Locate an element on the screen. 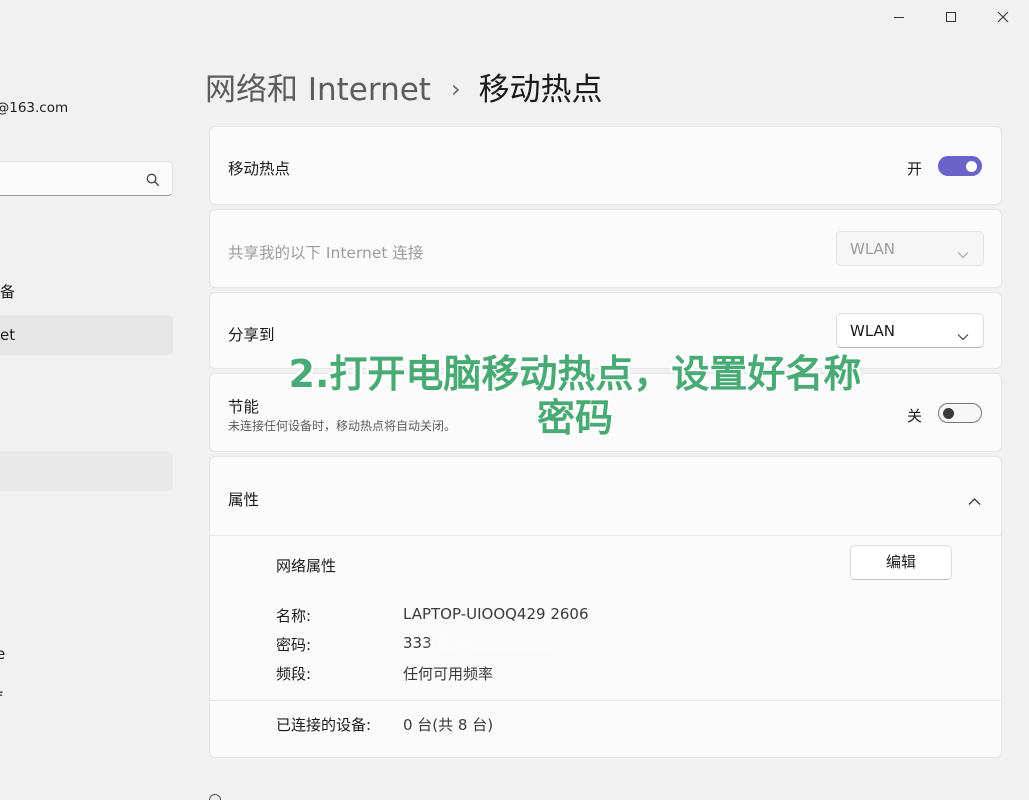 This screenshot has width=1029, height=800. properties-header: 属性 is located at coordinates (605, 496).